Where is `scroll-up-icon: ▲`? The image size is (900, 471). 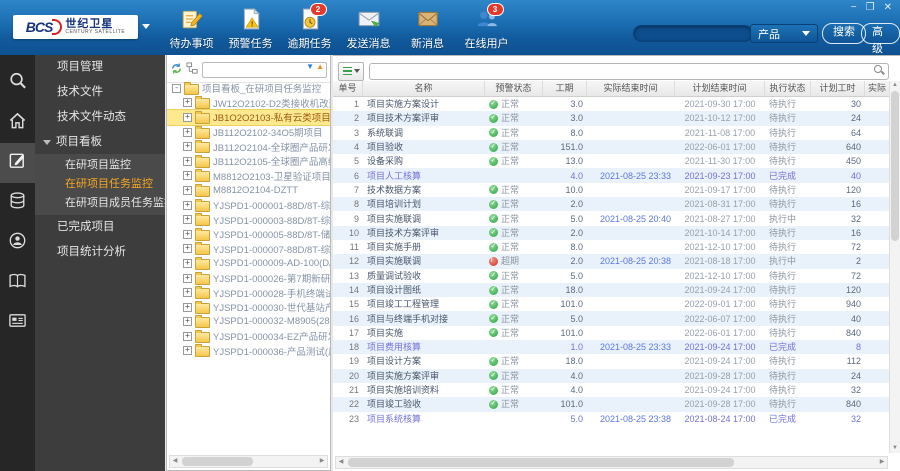 scroll-up-icon: ▲ is located at coordinates (895, 85).